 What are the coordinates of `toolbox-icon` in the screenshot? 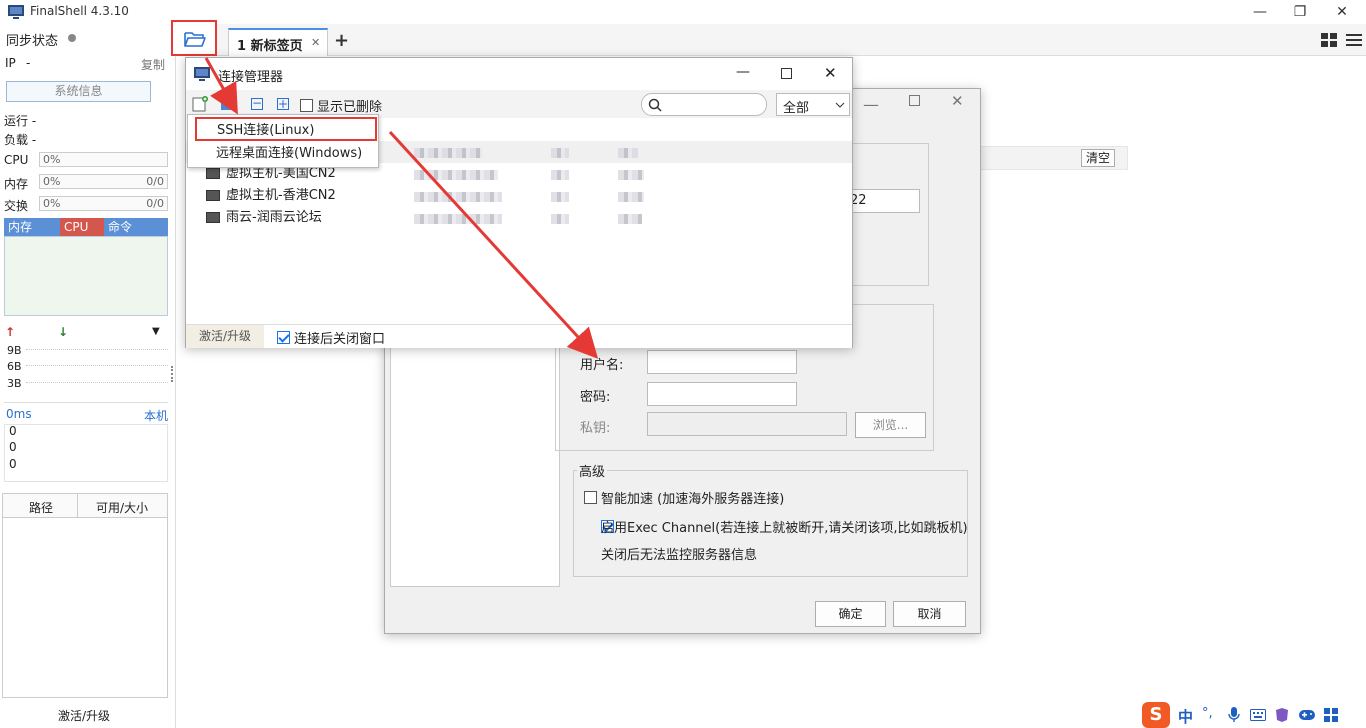 It's located at (1331, 715).